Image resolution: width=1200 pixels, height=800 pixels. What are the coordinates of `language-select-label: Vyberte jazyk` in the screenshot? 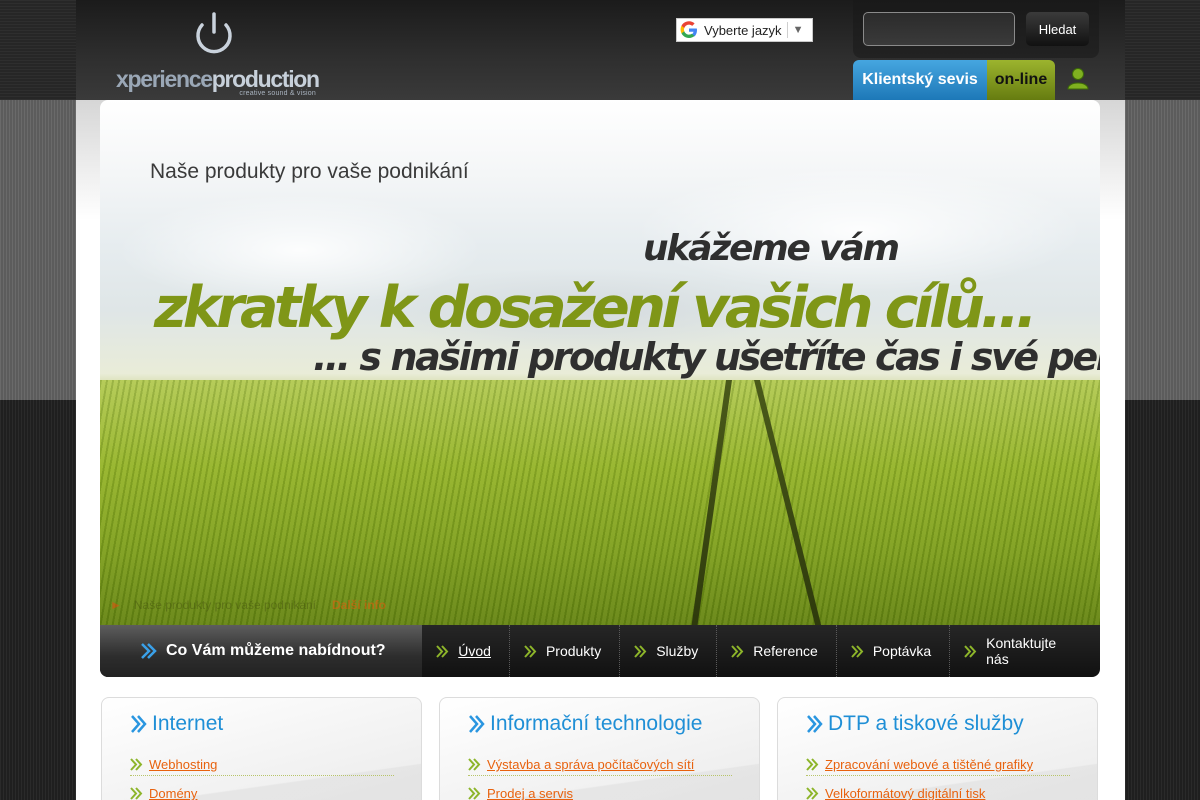 It's located at (743, 30).